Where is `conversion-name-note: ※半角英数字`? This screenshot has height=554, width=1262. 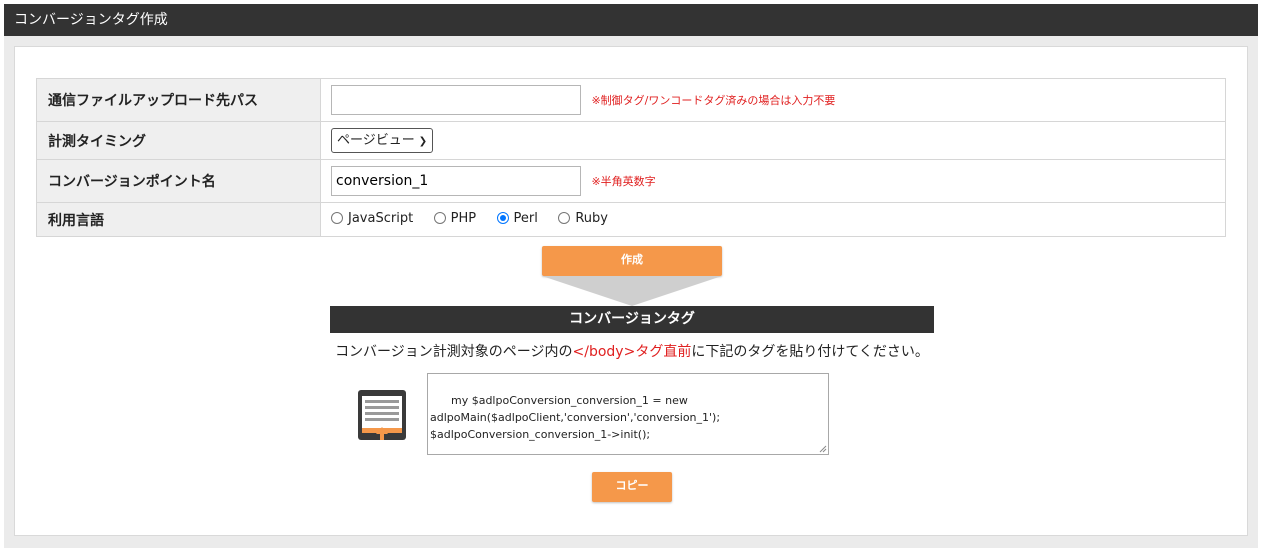
conversion-name-note: ※半角英数字 is located at coordinates (623, 181).